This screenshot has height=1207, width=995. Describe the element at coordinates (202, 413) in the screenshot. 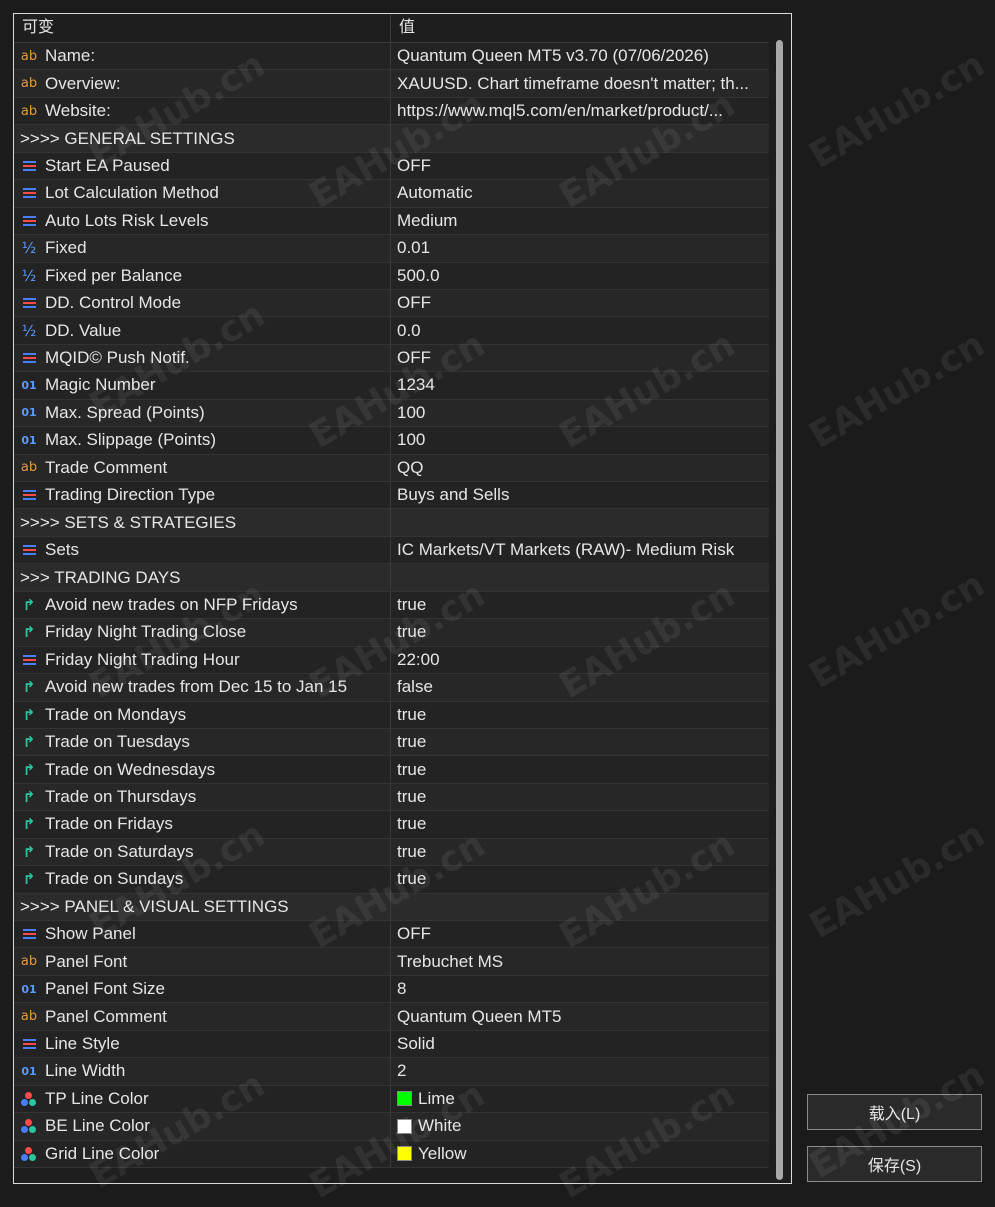

I see `variable-cell: 01 Max. Spread (Points)` at that location.